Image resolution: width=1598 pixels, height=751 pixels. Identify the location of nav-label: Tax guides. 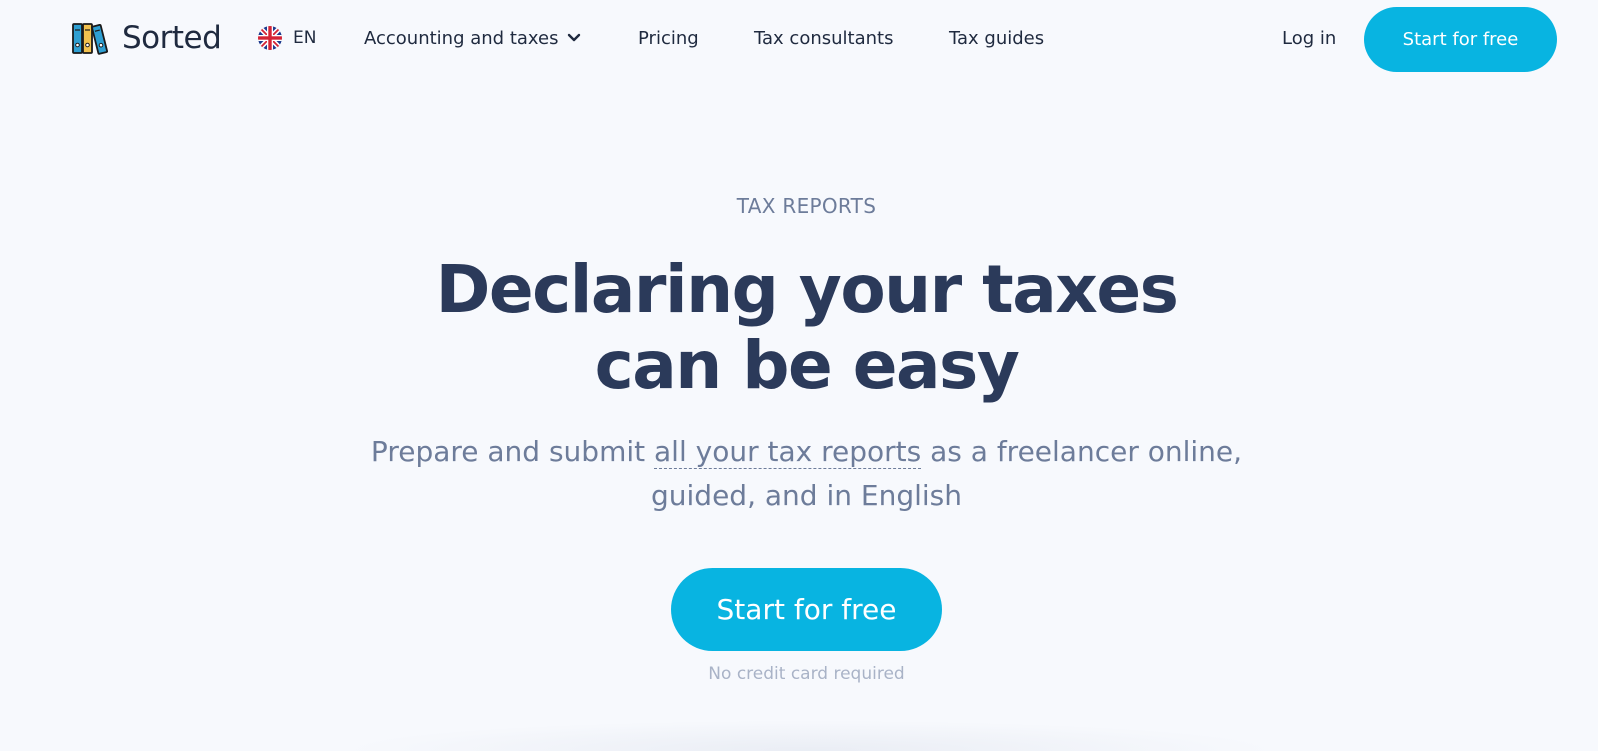
(997, 38).